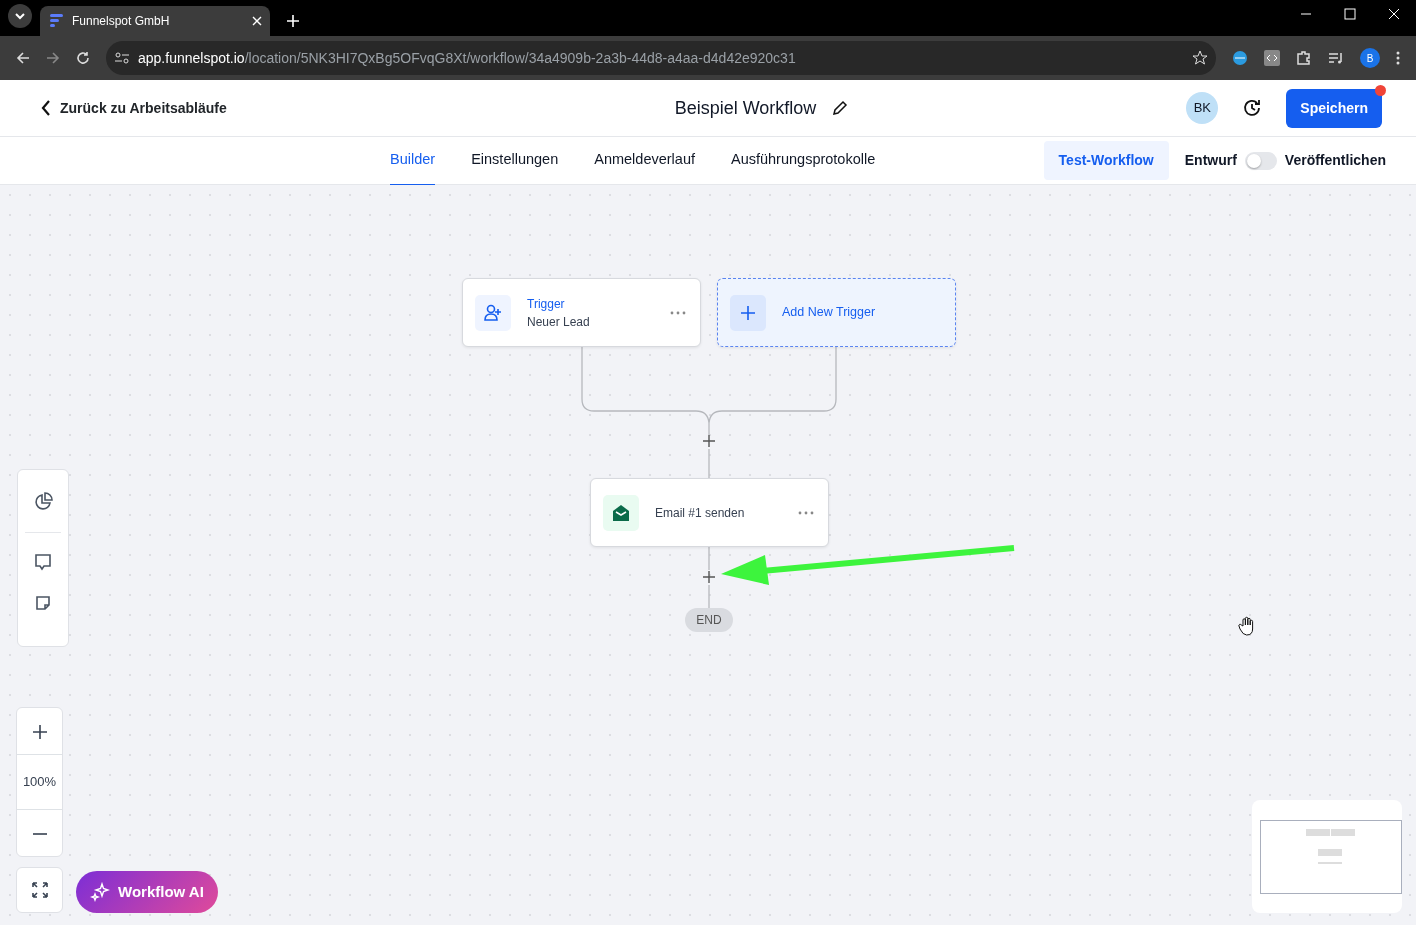 The height and width of the screenshot is (925, 1416). What do you see at coordinates (1252, 108) in the screenshot?
I see `history-icon` at bounding box center [1252, 108].